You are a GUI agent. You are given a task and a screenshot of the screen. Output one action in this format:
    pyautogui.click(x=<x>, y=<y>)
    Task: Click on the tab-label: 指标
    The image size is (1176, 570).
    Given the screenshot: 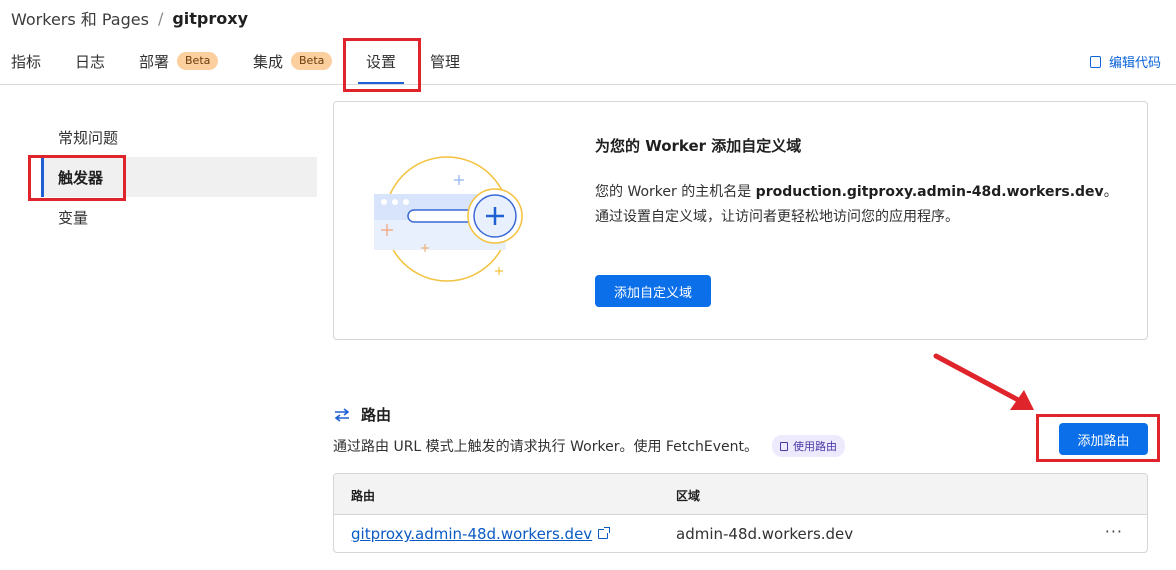 What is the action you would take?
    pyautogui.click(x=26, y=61)
    